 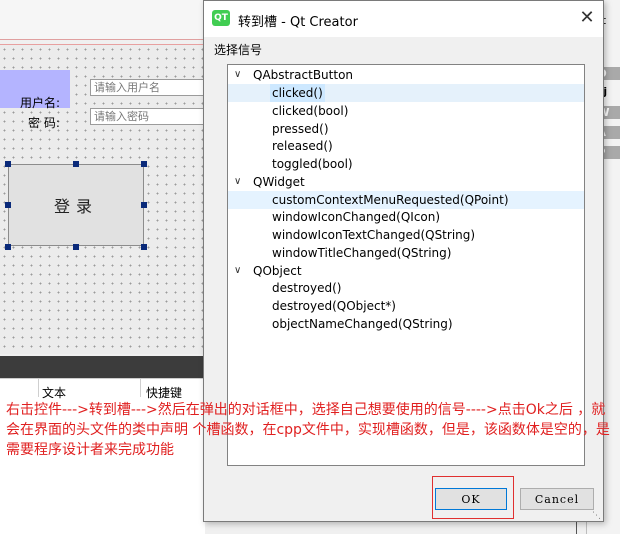 What do you see at coordinates (54, 392) in the screenshot?
I see `column-header-text: 文本` at bounding box center [54, 392].